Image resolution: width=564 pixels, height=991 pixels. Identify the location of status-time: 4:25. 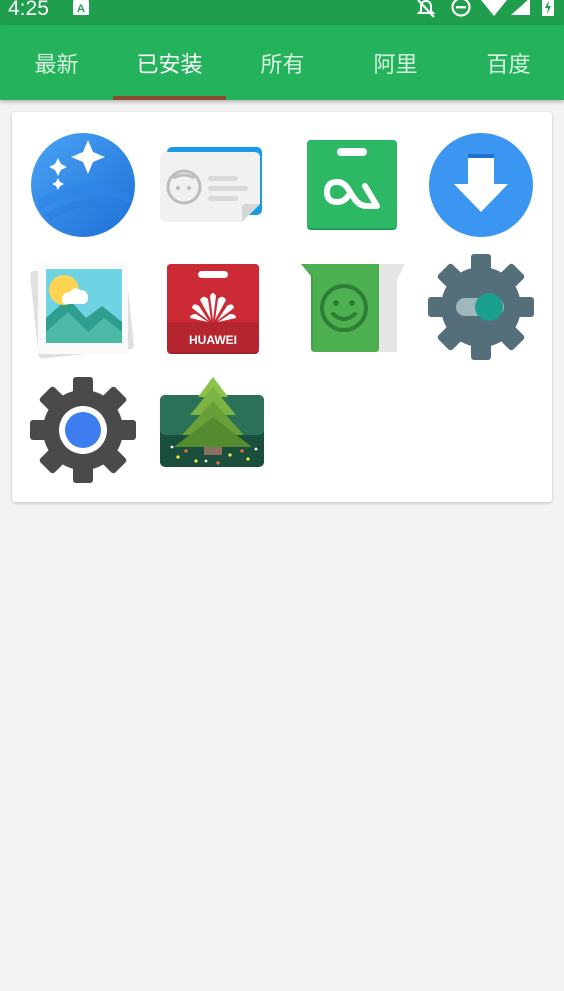
(28, 10).